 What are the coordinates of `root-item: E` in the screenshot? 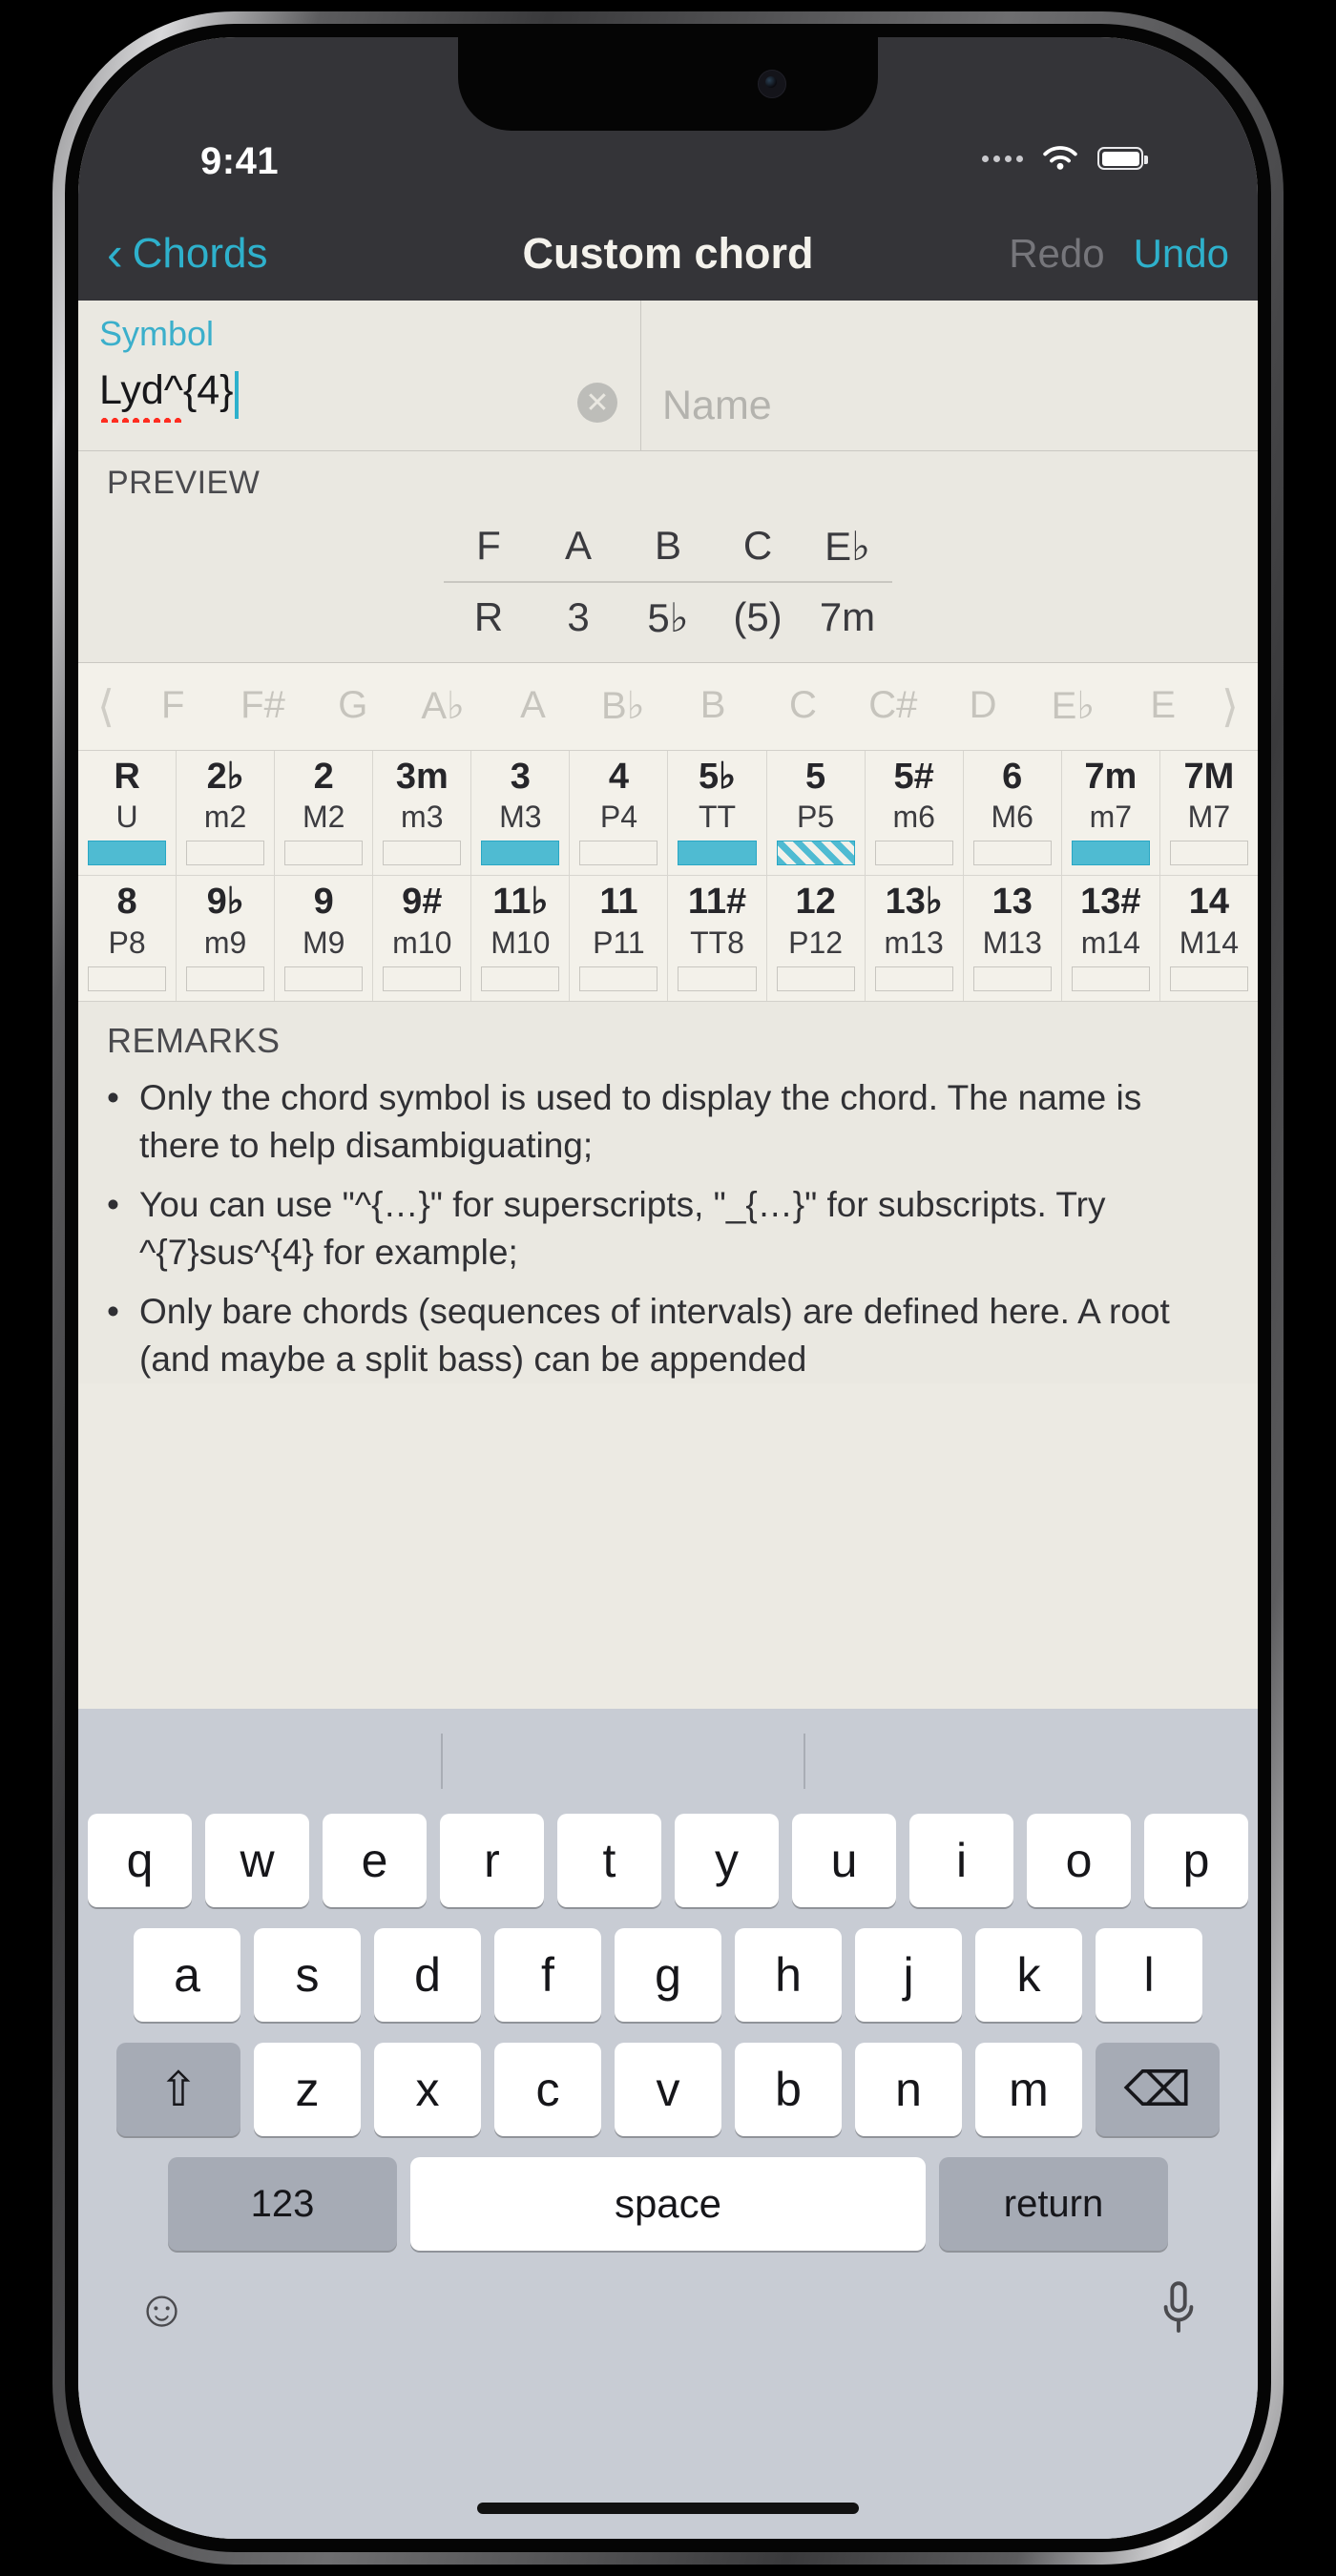 It's located at (1163, 706).